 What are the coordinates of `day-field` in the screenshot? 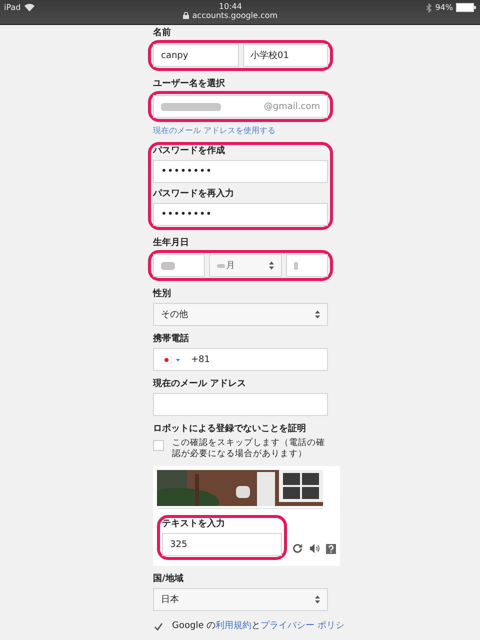 It's located at (307, 265).